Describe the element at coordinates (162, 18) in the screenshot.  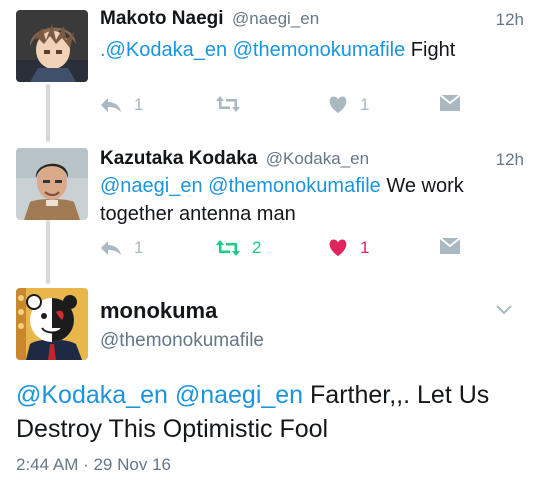
I see `user-name: Makoto Naegi` at that location.